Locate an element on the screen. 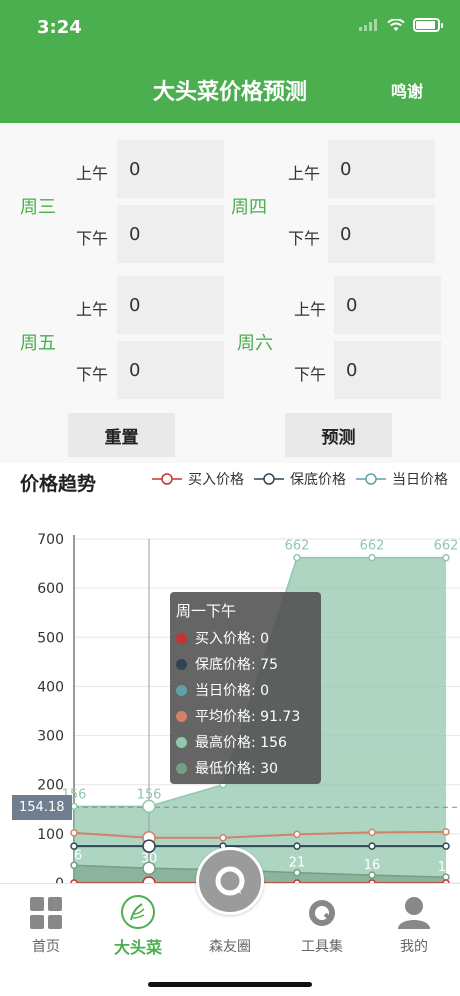 The width and height of the screenshot is (460, 996). thu-pm-input is located at coordinates (381, 234).